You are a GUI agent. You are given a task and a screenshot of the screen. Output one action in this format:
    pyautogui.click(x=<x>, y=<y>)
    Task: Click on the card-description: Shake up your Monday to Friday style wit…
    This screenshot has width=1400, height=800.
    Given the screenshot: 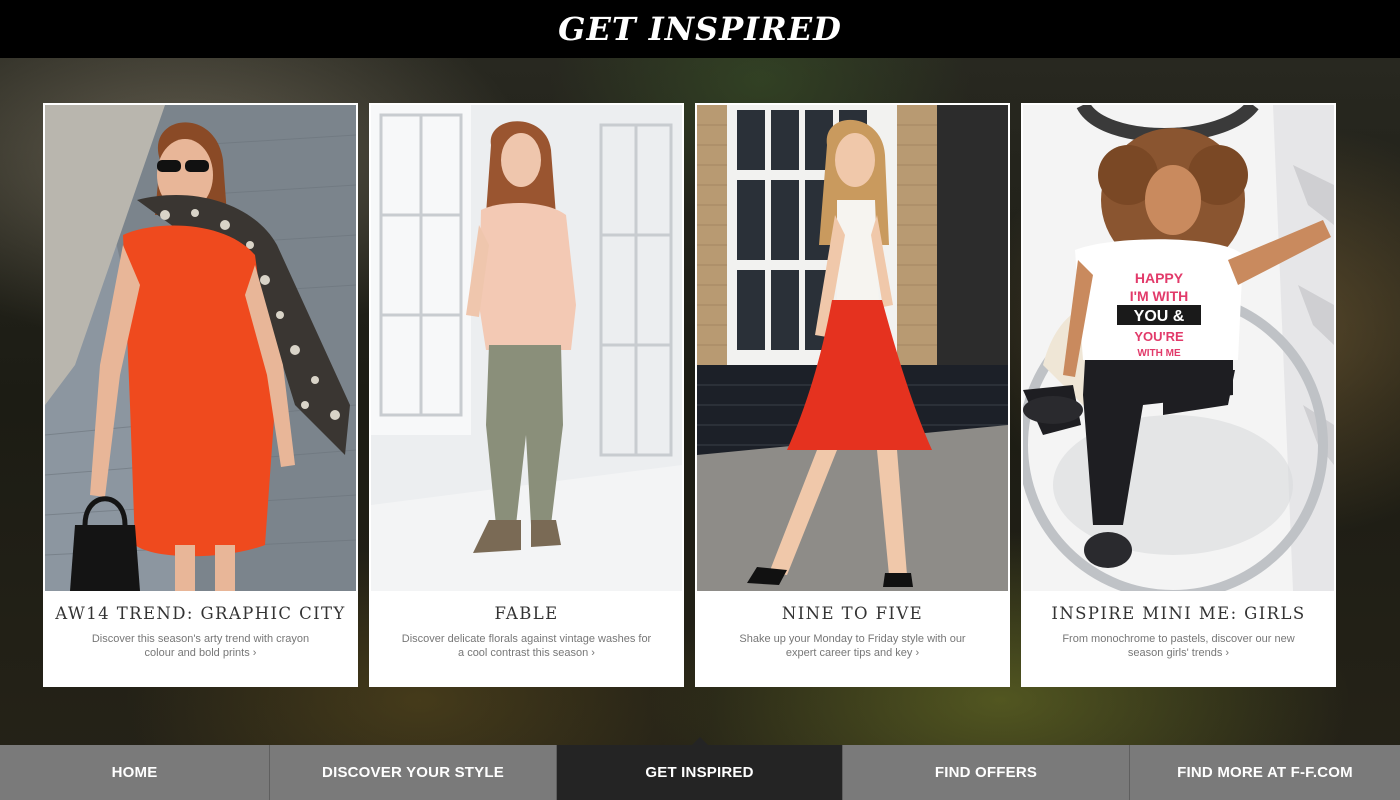 What is the action you would take?
    pyautogui.click(x=853, y=646)
    